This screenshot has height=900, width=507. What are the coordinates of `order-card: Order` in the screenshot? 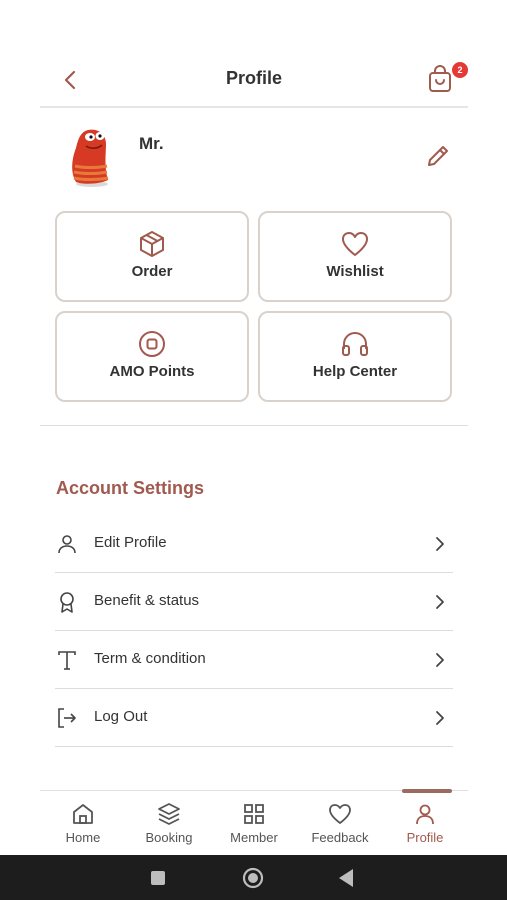 It's located at (152, 256).